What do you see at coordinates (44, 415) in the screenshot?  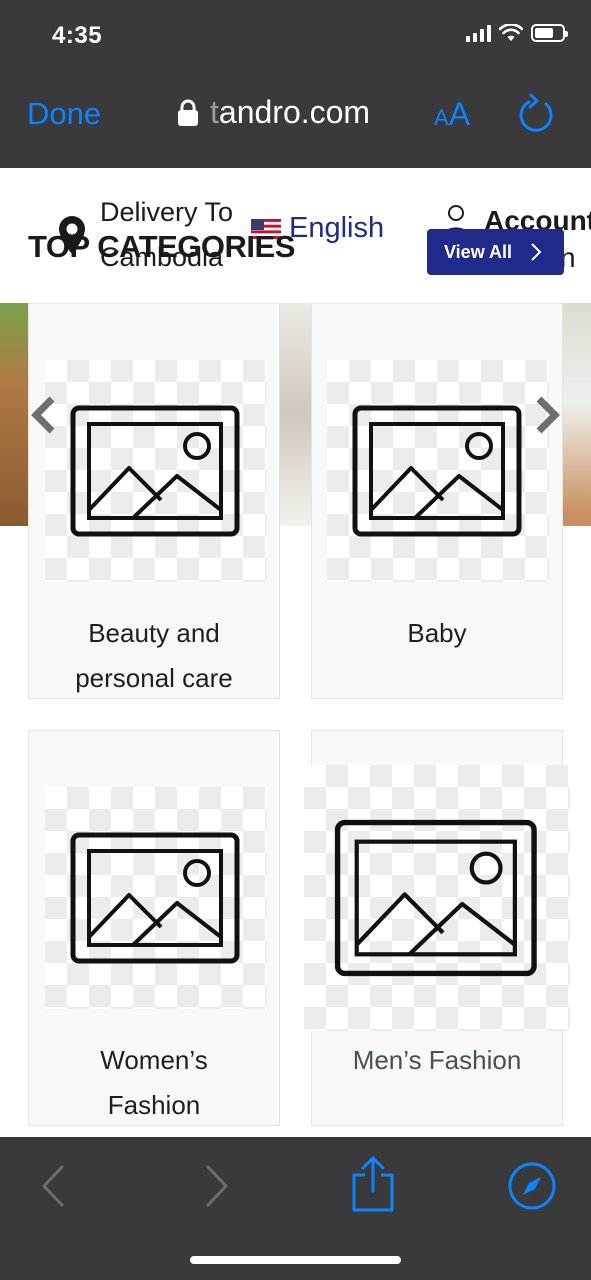 I see `chevron-left-icon` at bounding box center [44, 415].